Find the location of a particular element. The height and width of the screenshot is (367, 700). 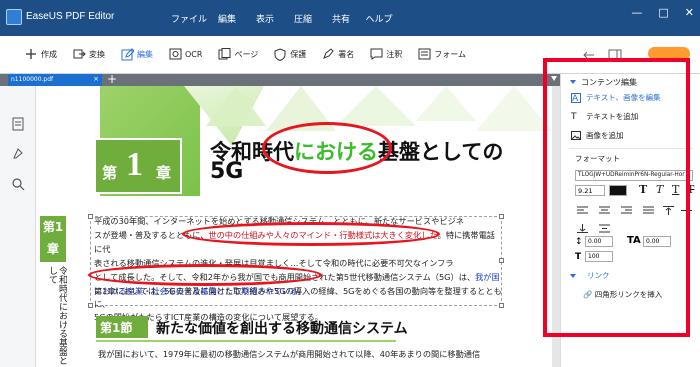

app-title: EaseUS PDF Editor is located at coordinates (70, 16).